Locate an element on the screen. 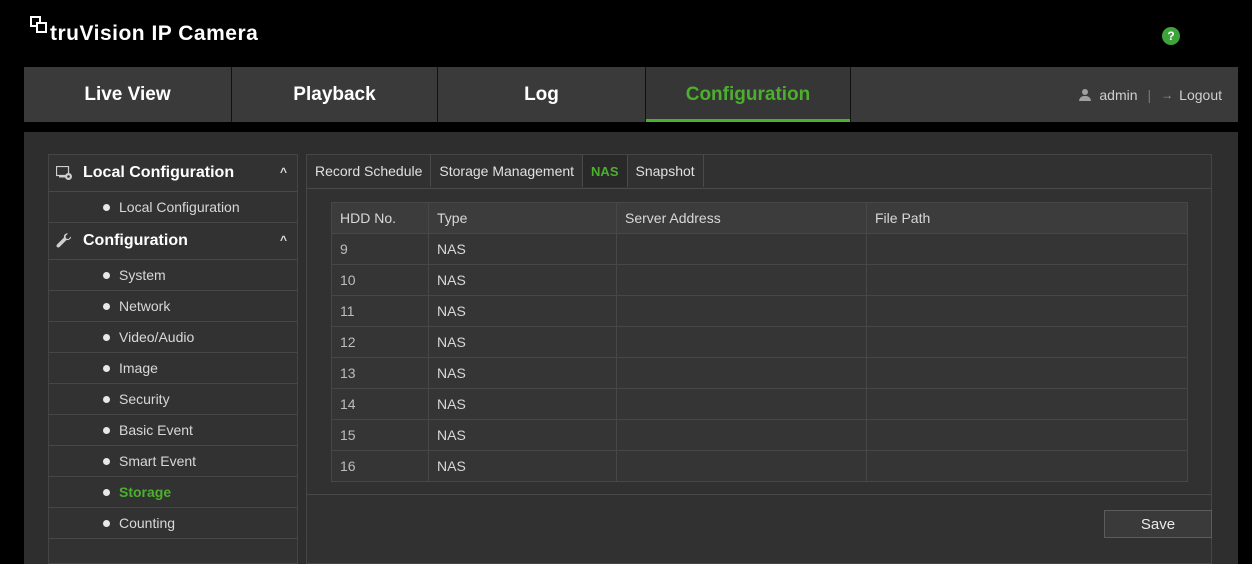 Image resolution: width=1252 pixels, height=564 pixels. col-file-path: File Path is located at coordinates (1027, 218).